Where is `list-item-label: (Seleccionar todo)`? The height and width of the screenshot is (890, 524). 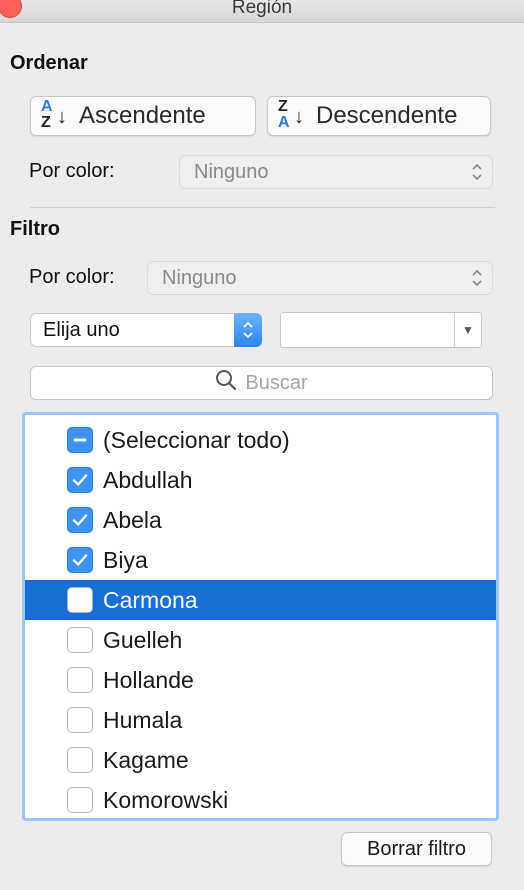 list-item-label: (Seleccionar todo) is located at coordinates (196, 439).